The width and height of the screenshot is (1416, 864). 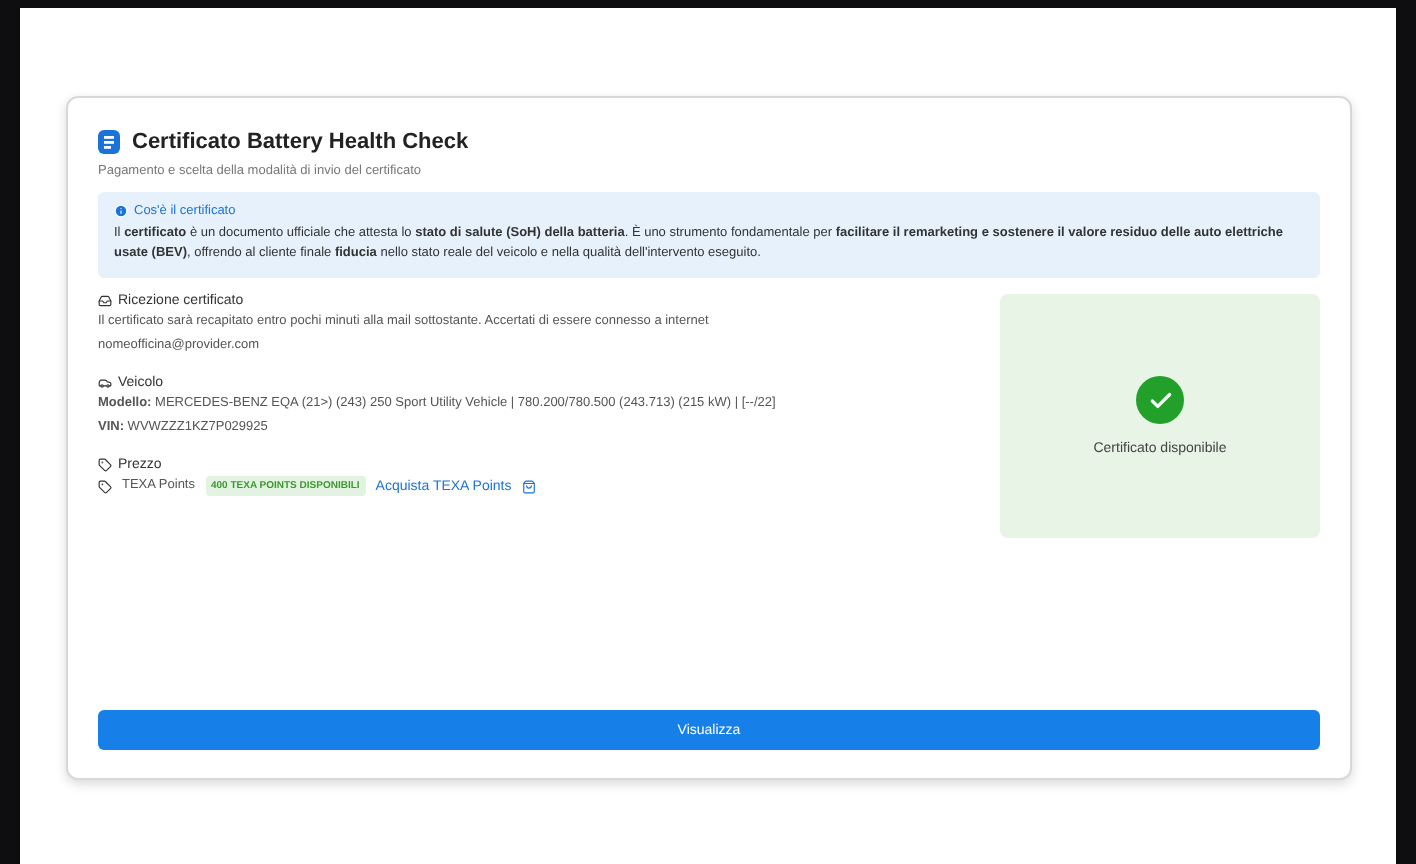 I want to click on document-icon, so click(x=109, y=142).